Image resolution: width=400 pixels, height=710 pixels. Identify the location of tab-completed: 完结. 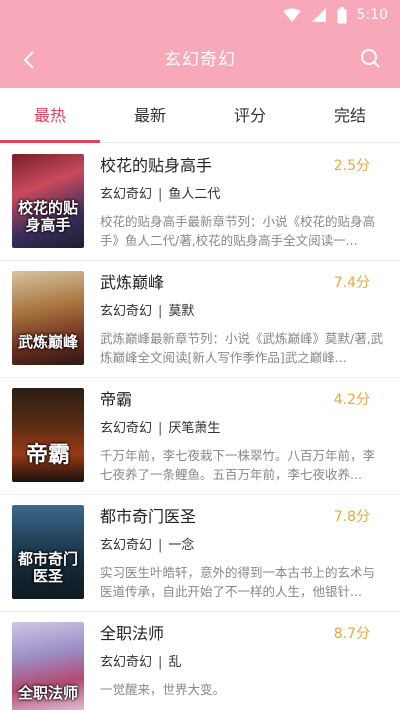
(350, 115).